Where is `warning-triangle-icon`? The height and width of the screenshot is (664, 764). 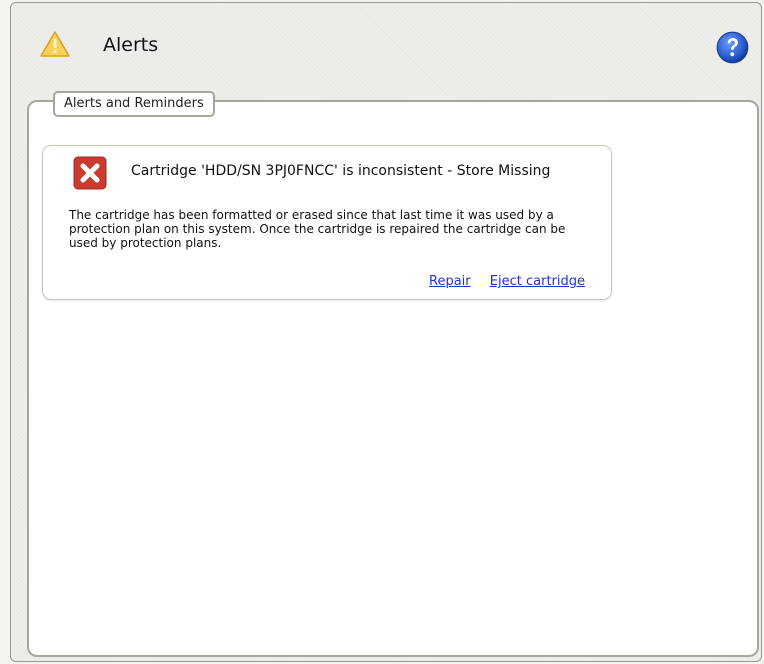 warning-triangle-icon is located at coordinates (55, 44).